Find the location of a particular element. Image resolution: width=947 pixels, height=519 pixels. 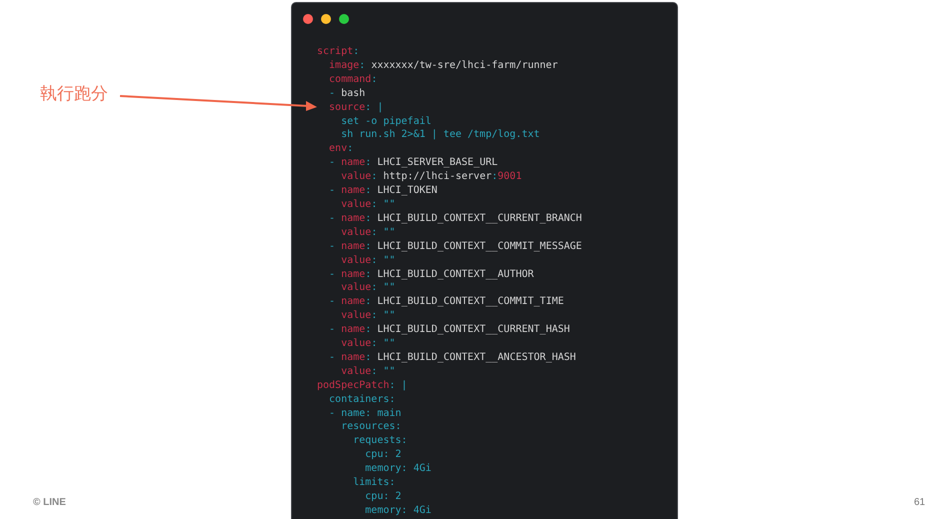

code-line: - name: LHCI_BUILD_CONTEXT__ANCESTOR_HASH is located at coordinates (452, 357).